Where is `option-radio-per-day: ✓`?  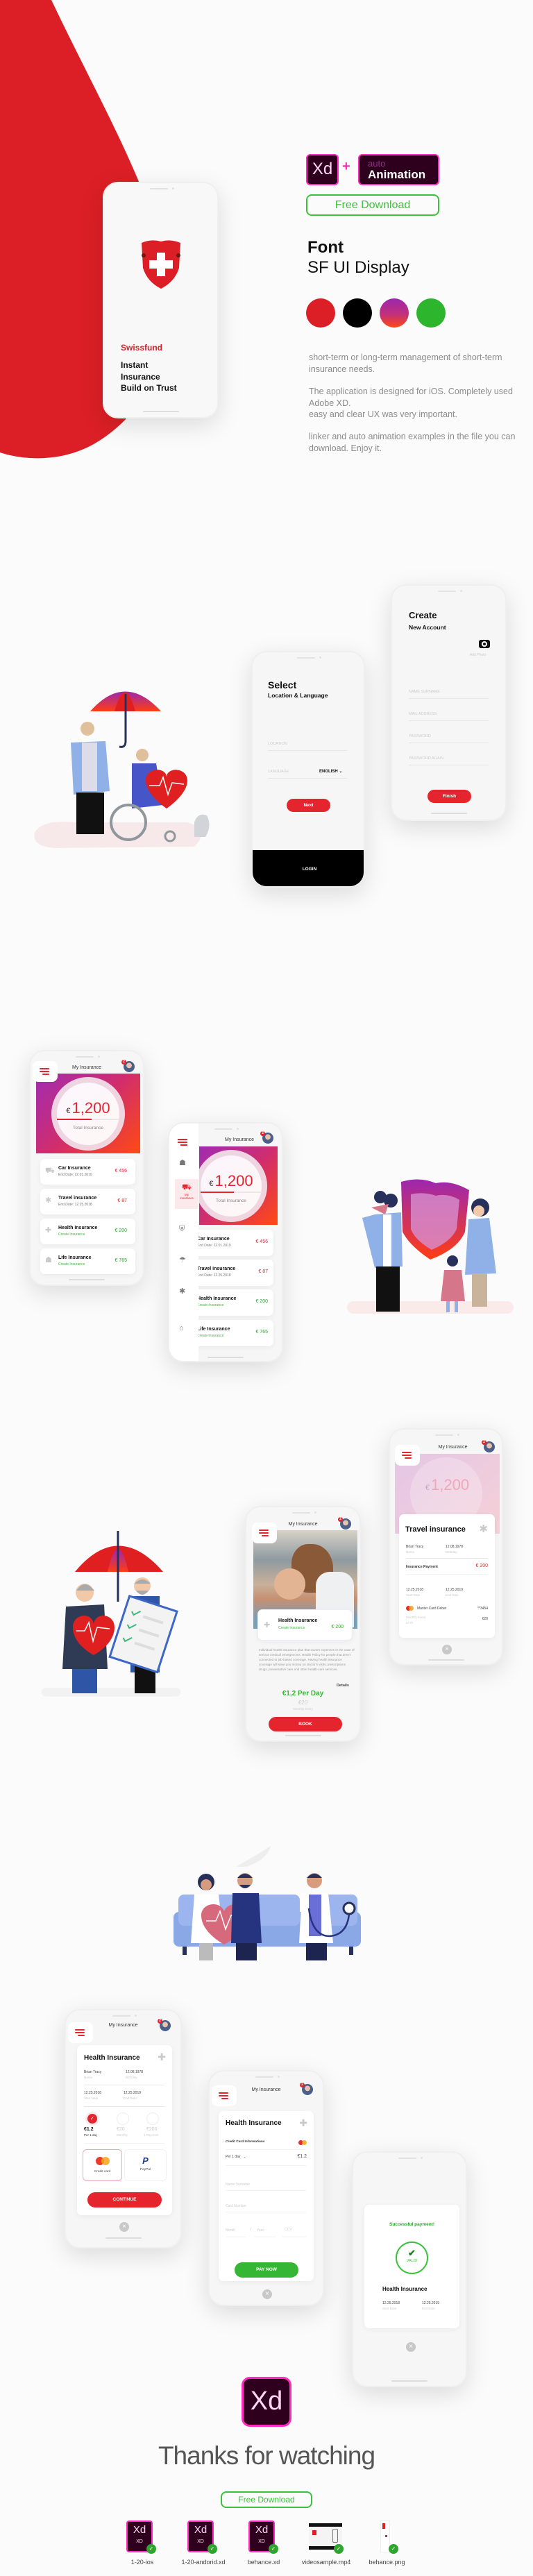 option-radio-per-day: ✓ is located at coordinates (92, 2119).